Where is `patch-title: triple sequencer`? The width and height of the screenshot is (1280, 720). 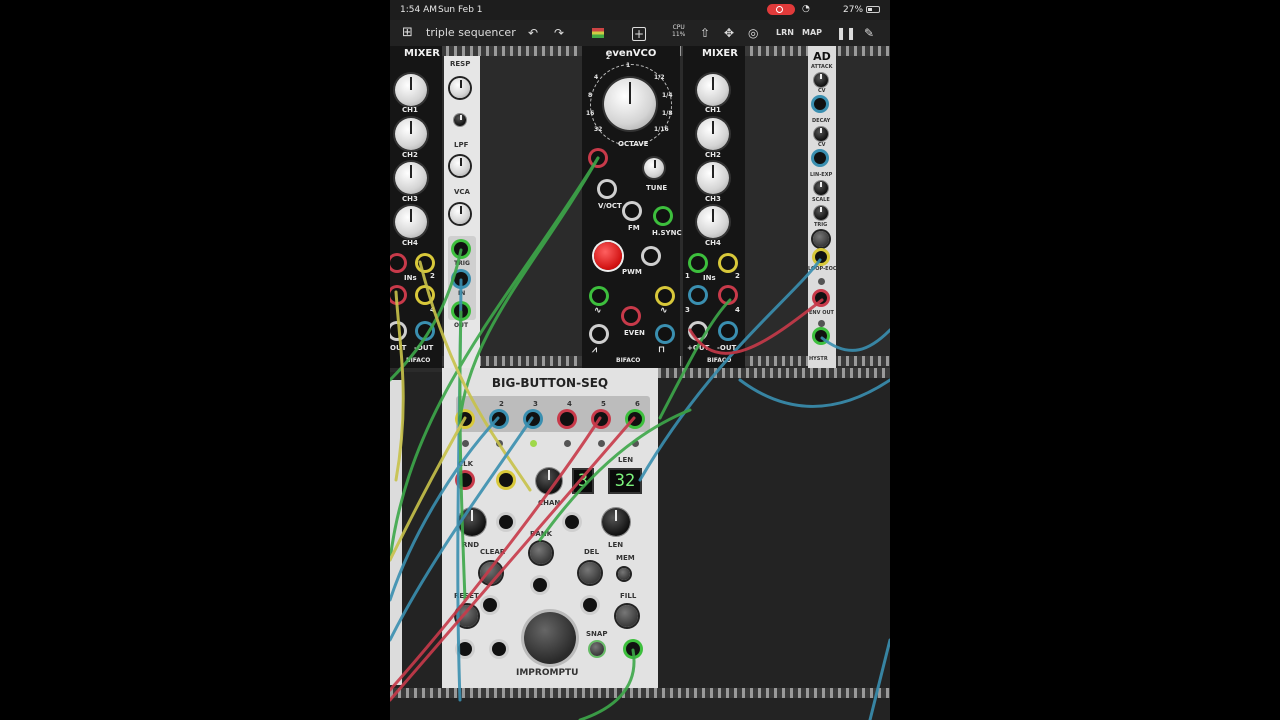 patch-title: triple sequencer is located at coordinates (471, 32).